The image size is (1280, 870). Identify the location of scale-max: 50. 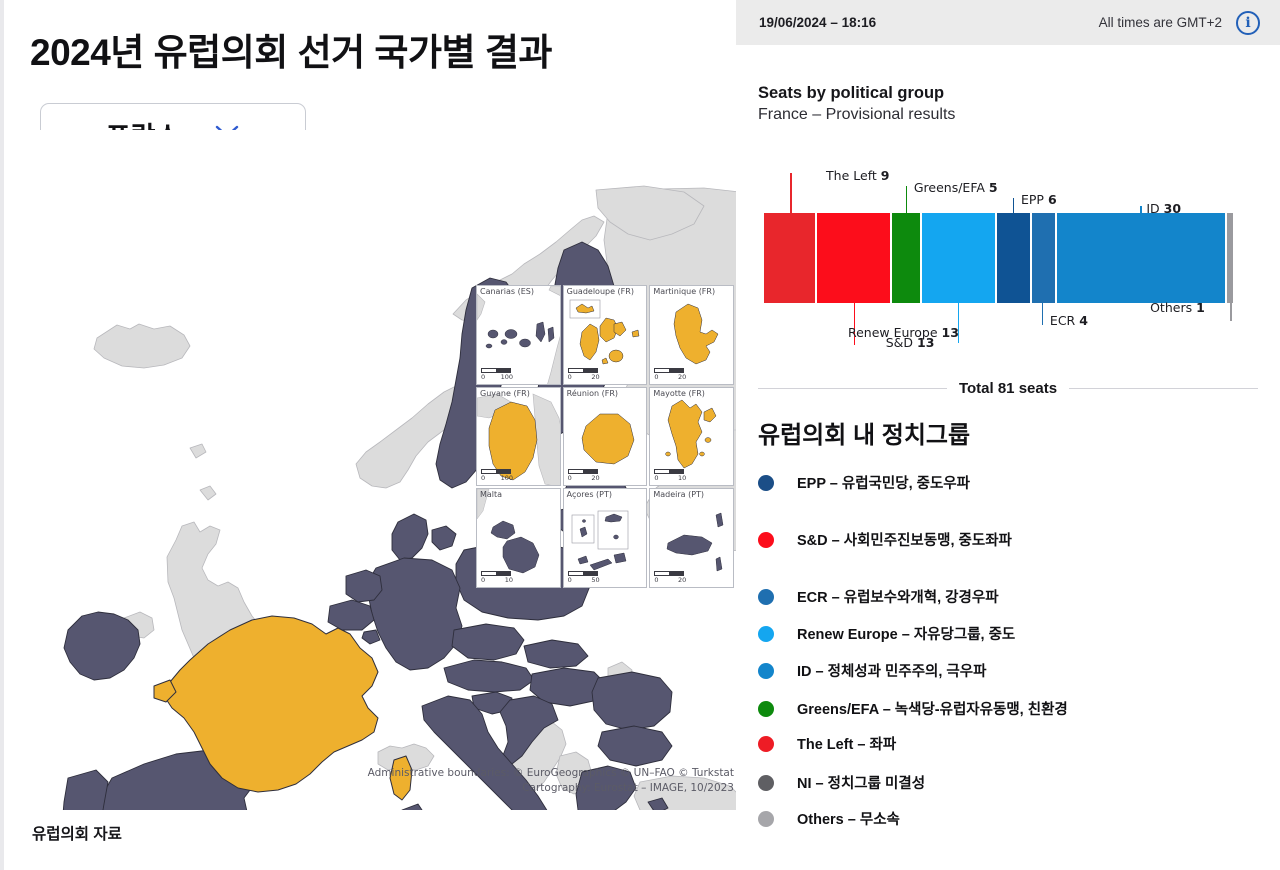
(595, 579).